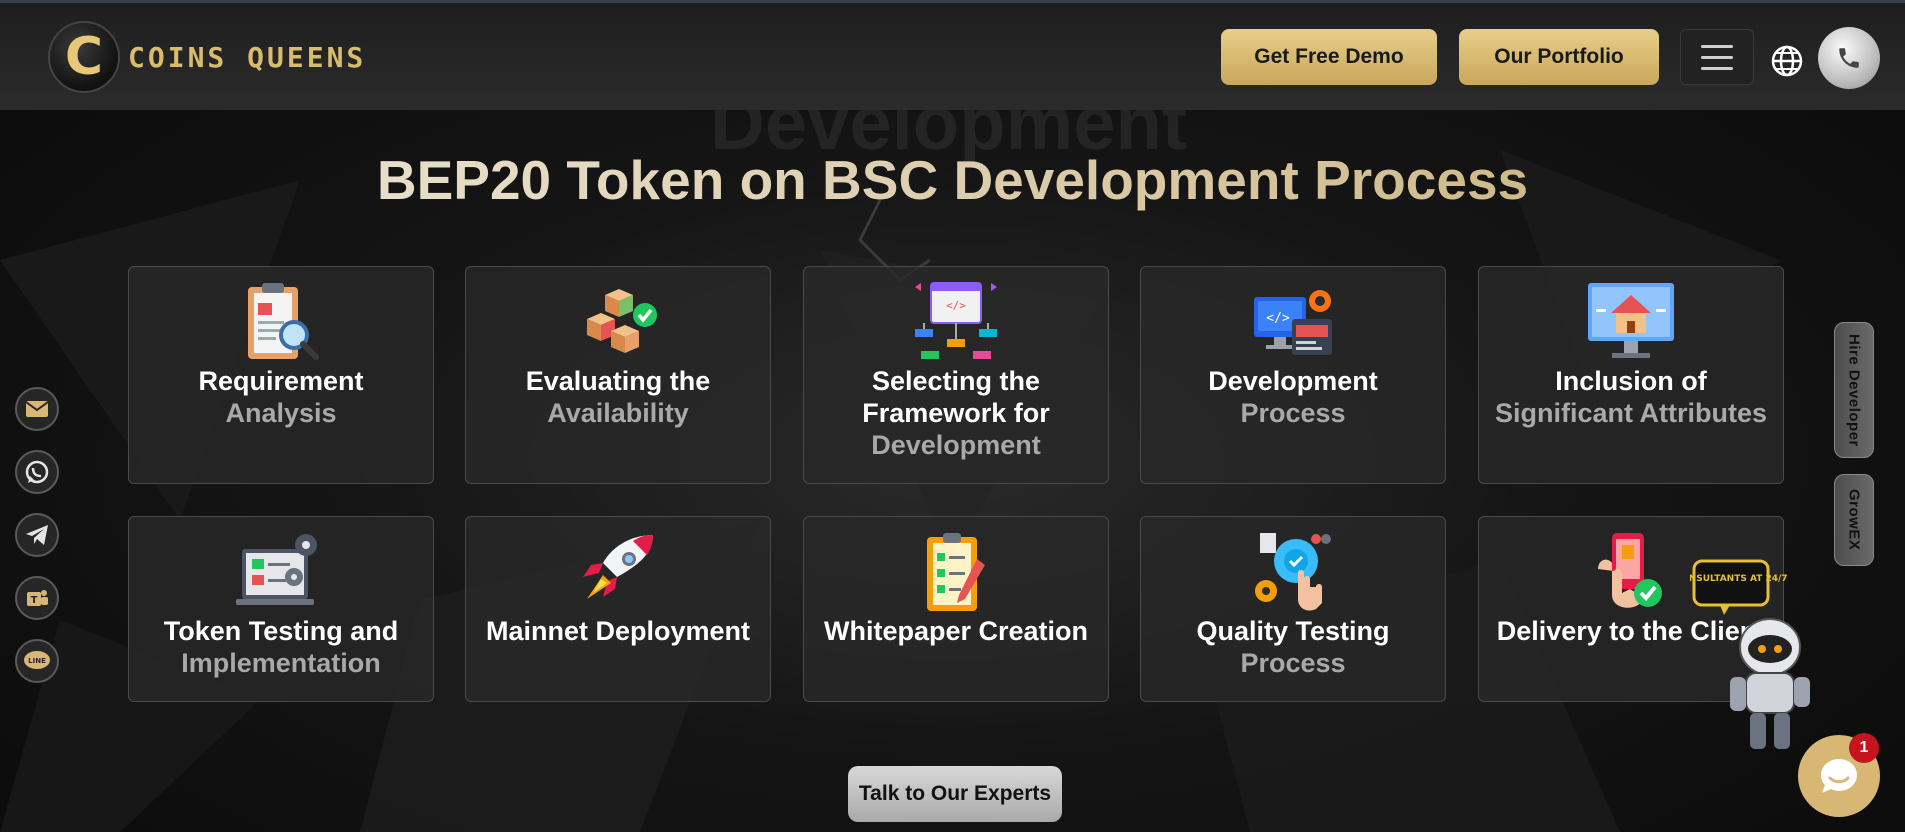 The width and height of the screenshot is (1905, 832). What do you see at coordinates (956, 572) in the screenshot?
I see `clipboard-pencil-icon` at bounding box center [956, 572].